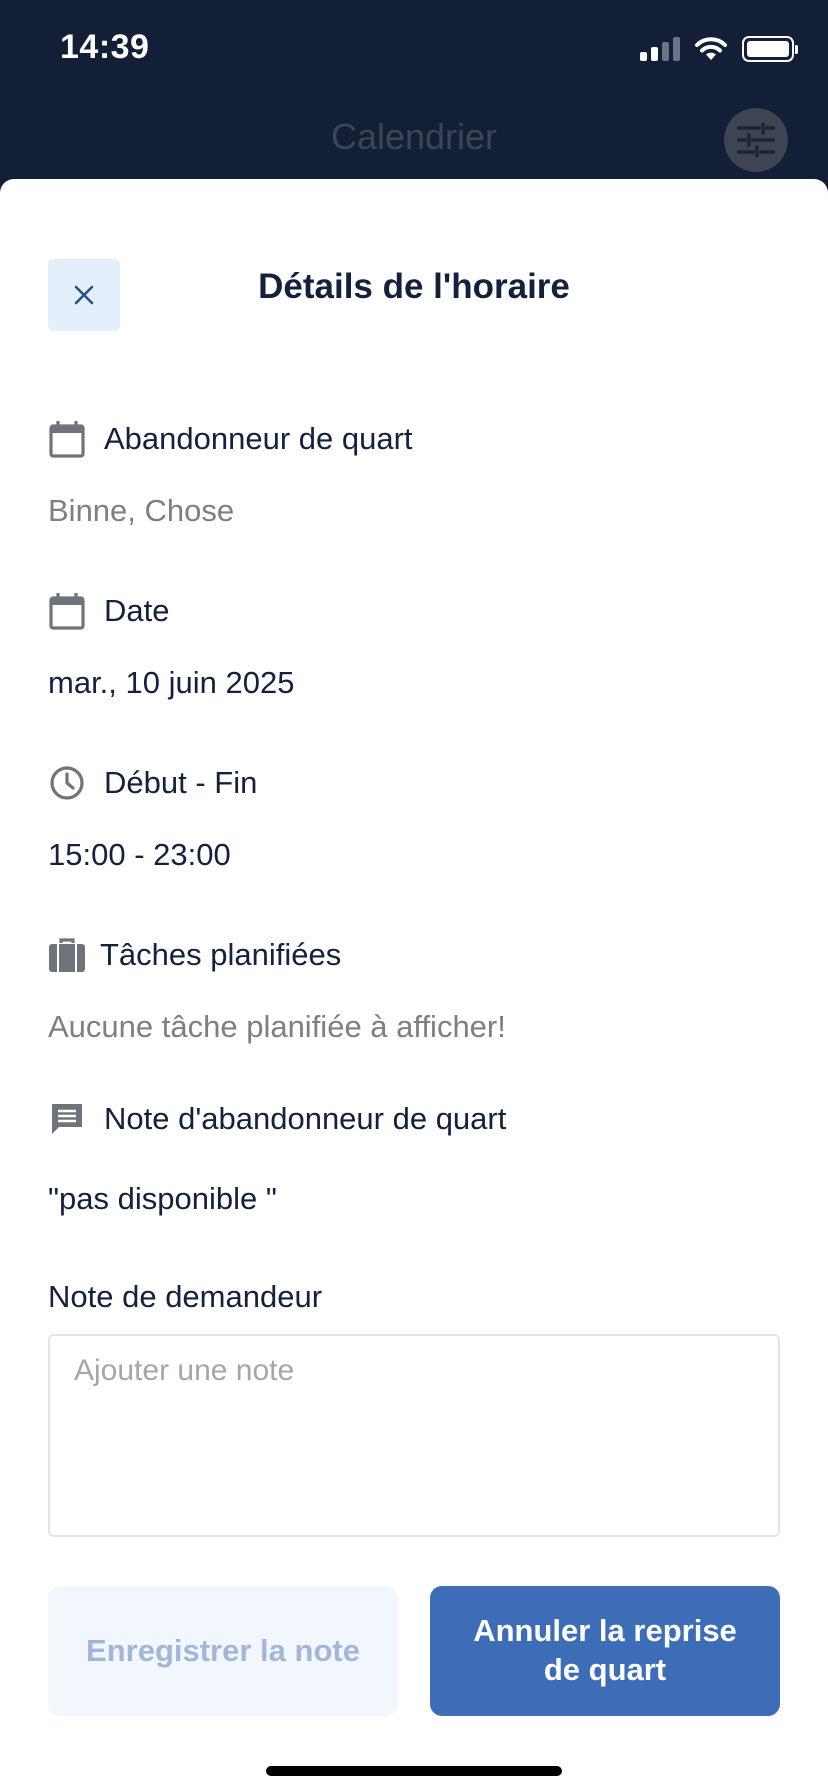 This screenshot has width=828, height=1792. Describe the element at coordinates (277, 1026) in the screenshot. I see `tasks-value: Aucune tâche planifiée à afficher!` at that location.